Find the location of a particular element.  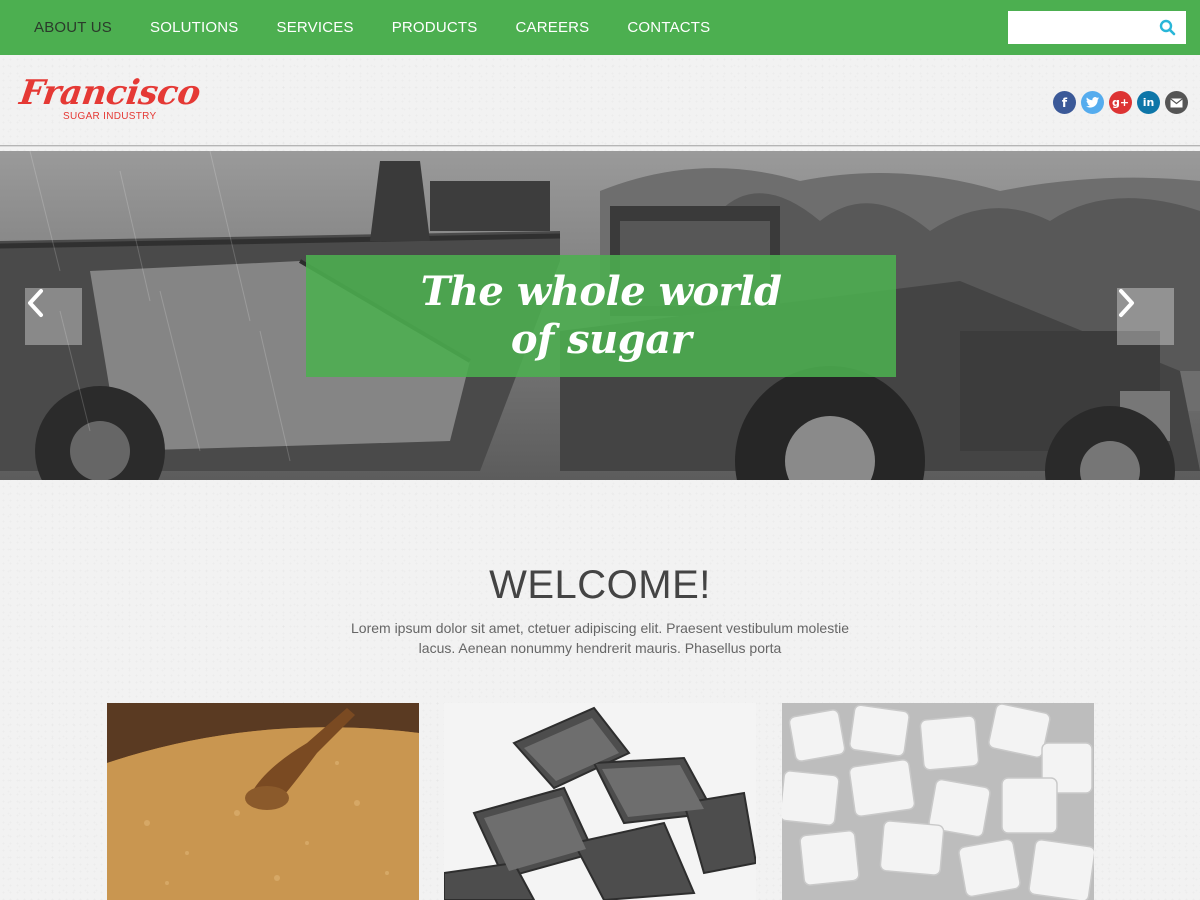

hero-caption: The whole world of sugar is located at coordinates (601, 316).